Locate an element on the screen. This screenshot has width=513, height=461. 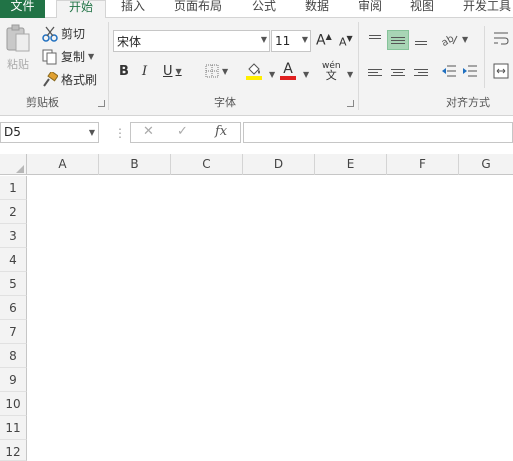
tab-page-layout: 页面布局 is located at coordinates (198, 9).